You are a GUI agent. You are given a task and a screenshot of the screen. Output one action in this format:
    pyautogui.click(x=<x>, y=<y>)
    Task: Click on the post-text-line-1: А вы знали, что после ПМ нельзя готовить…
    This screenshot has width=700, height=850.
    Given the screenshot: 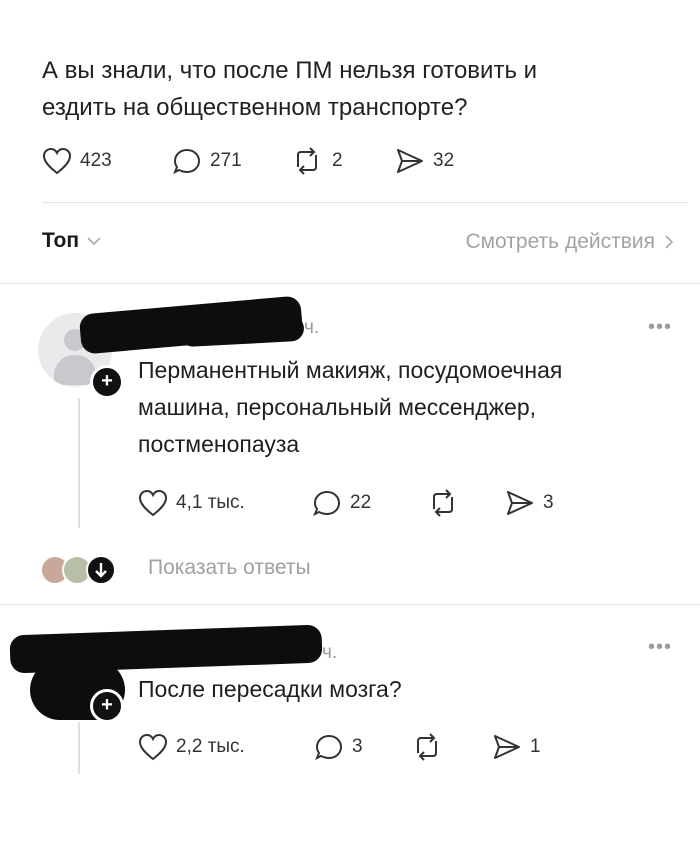 What is the action you would take?
    pyautogui.click(x=290, y=70)
    